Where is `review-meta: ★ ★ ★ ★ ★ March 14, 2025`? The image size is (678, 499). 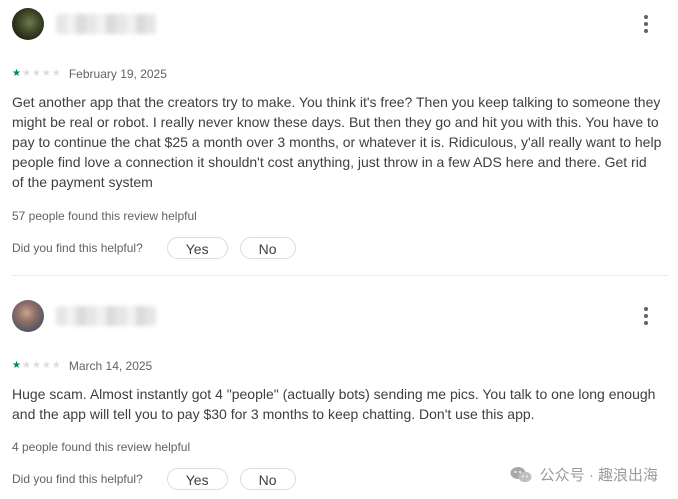 review-meta: ★ ★ ★ ★ ★ March 14, 2025 is located at coordinates (82, 366).